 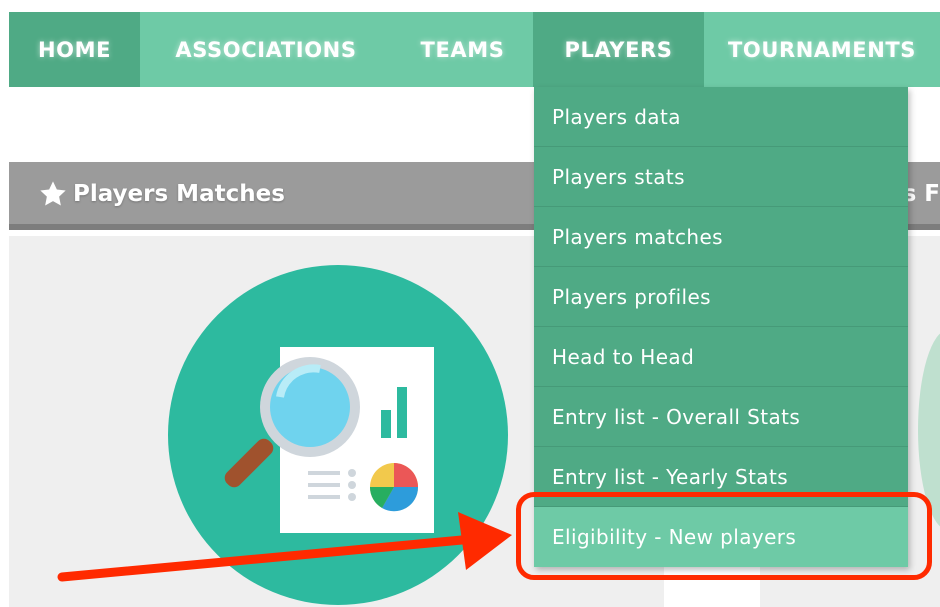 What do you see at coordinates (721, 177) in the screenshot?
I see `menu-item-players-stats: Players stats` at bounding box center [721, 177].